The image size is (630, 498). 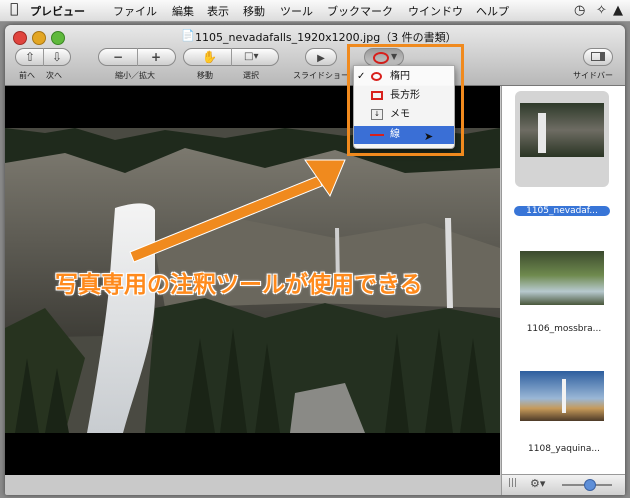 What do you see at coordinates (237, 211) in the screenshot?
I see `callout-arrow` at bounding box center [237, 211].